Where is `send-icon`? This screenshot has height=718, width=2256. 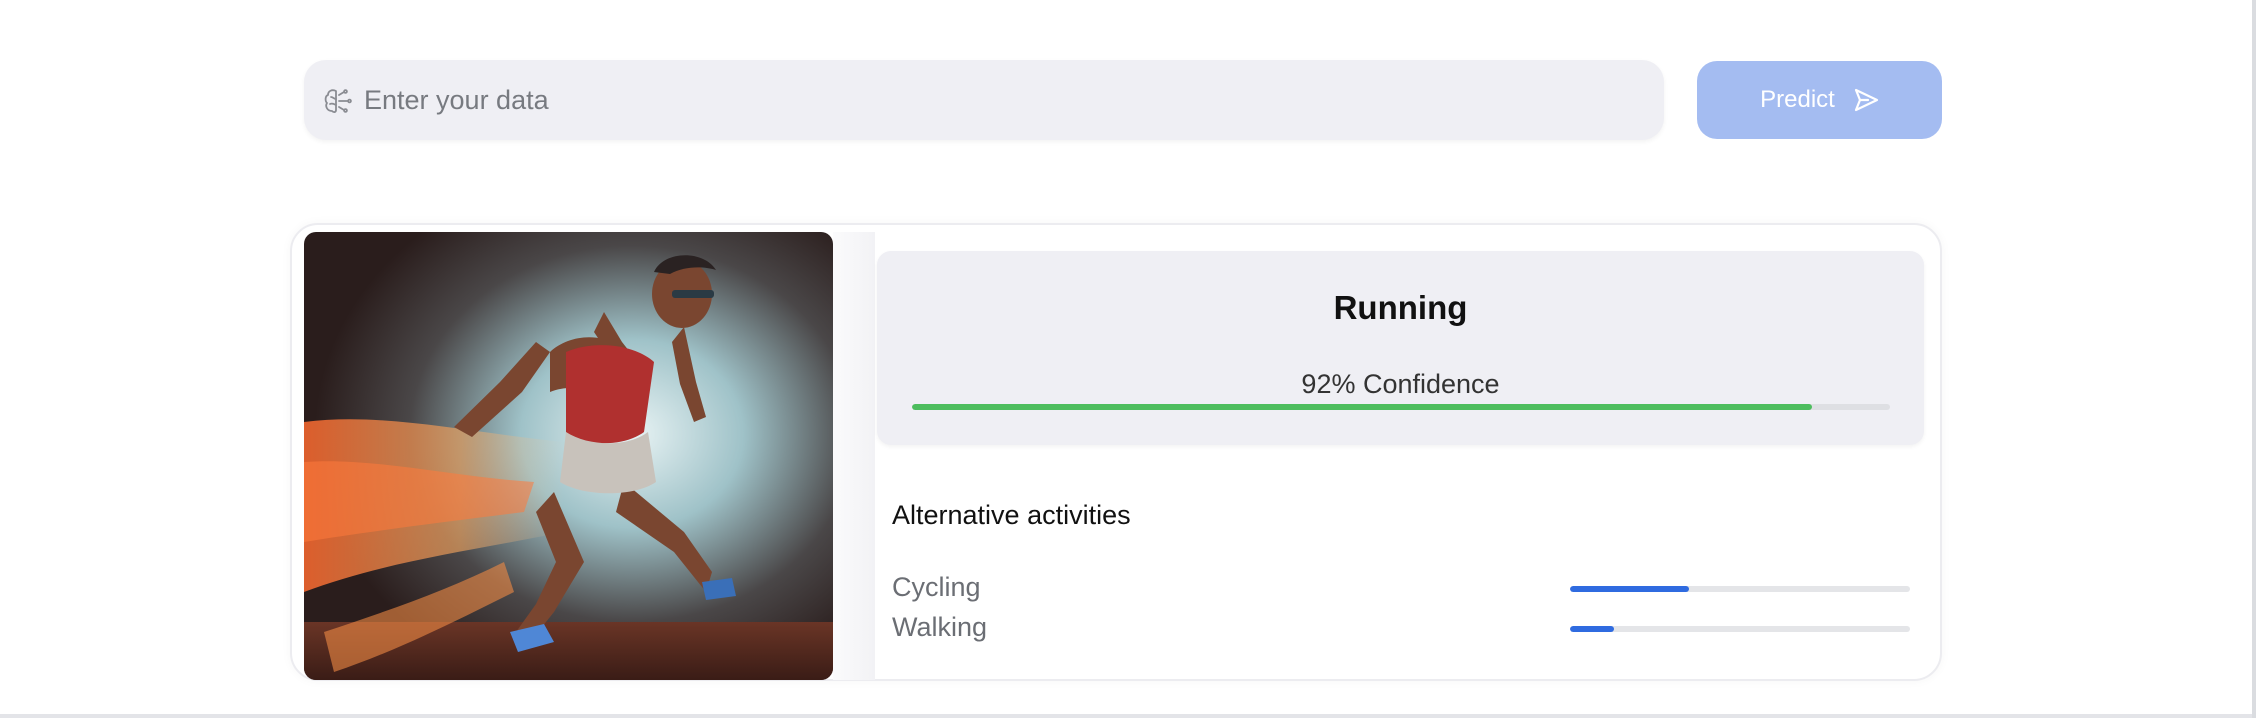
send-icon is located at coordinates (1866, 100).